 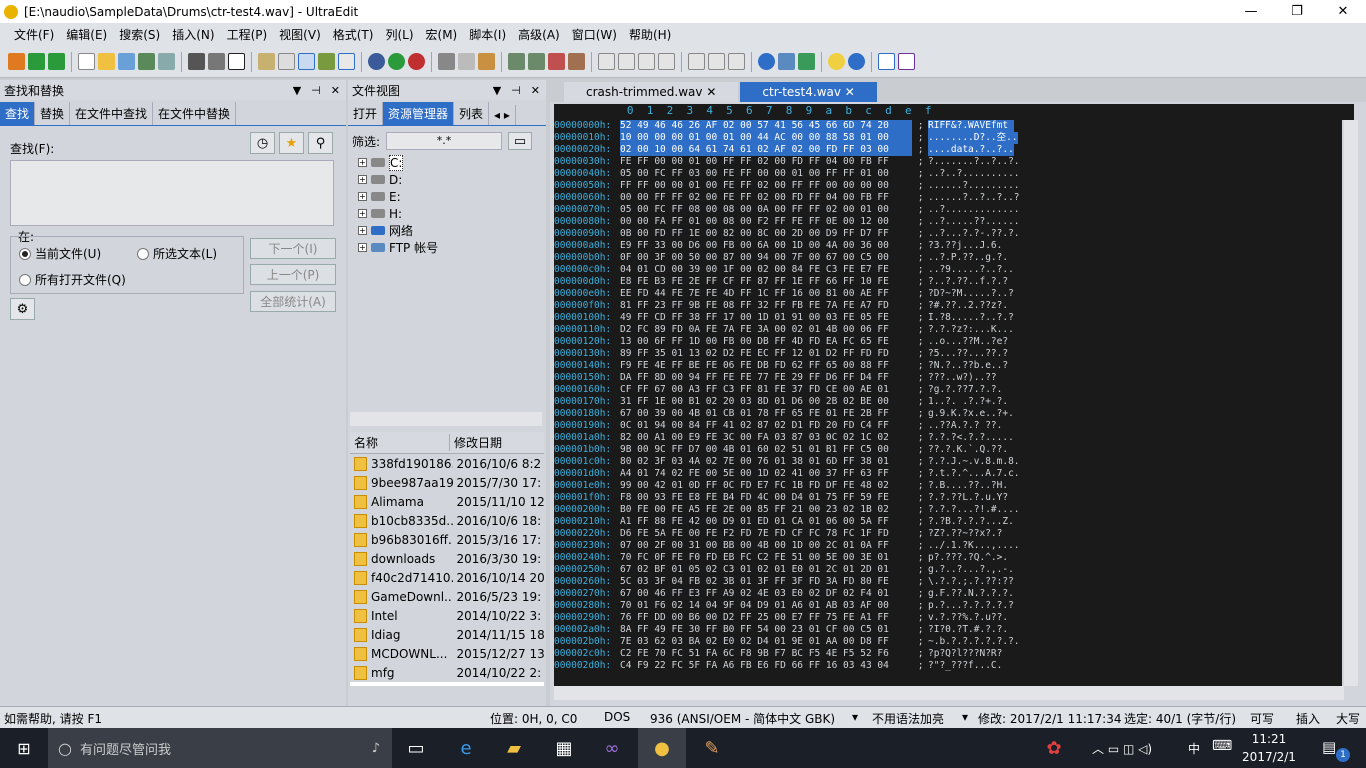 I want to click on tab-ctr-test4: ctr-test4.wav ✕, so click(x=808, y=92).